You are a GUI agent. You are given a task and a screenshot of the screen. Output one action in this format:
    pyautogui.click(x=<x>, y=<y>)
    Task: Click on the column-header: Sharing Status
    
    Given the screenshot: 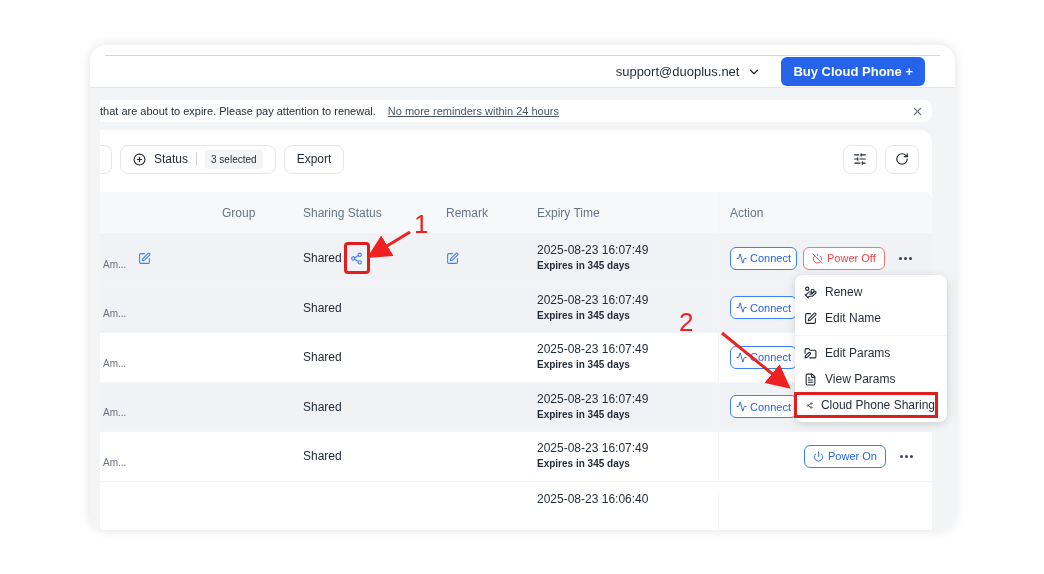 What is the action you would take?
    pyautogui.click(x=342, y=213)
    